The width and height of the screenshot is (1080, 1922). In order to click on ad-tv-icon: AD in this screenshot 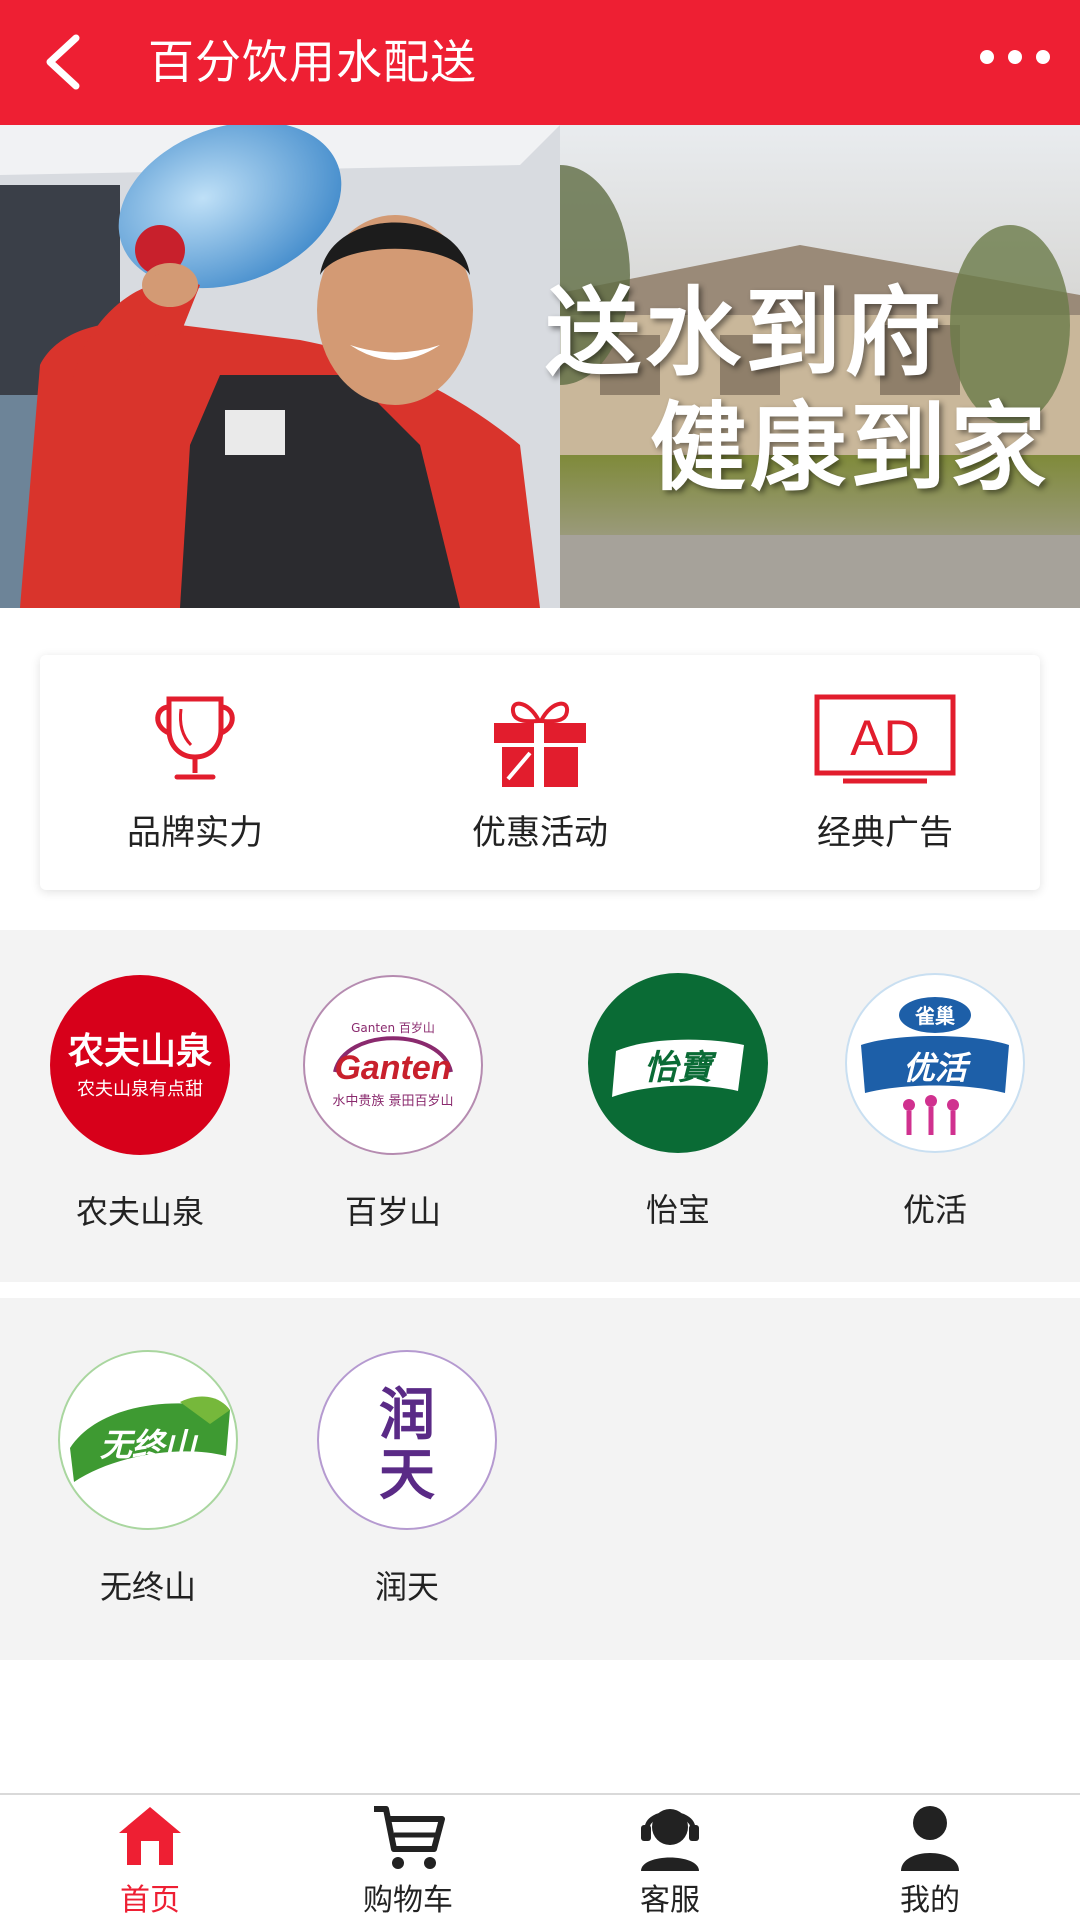, I will do `click(885, 739)`.